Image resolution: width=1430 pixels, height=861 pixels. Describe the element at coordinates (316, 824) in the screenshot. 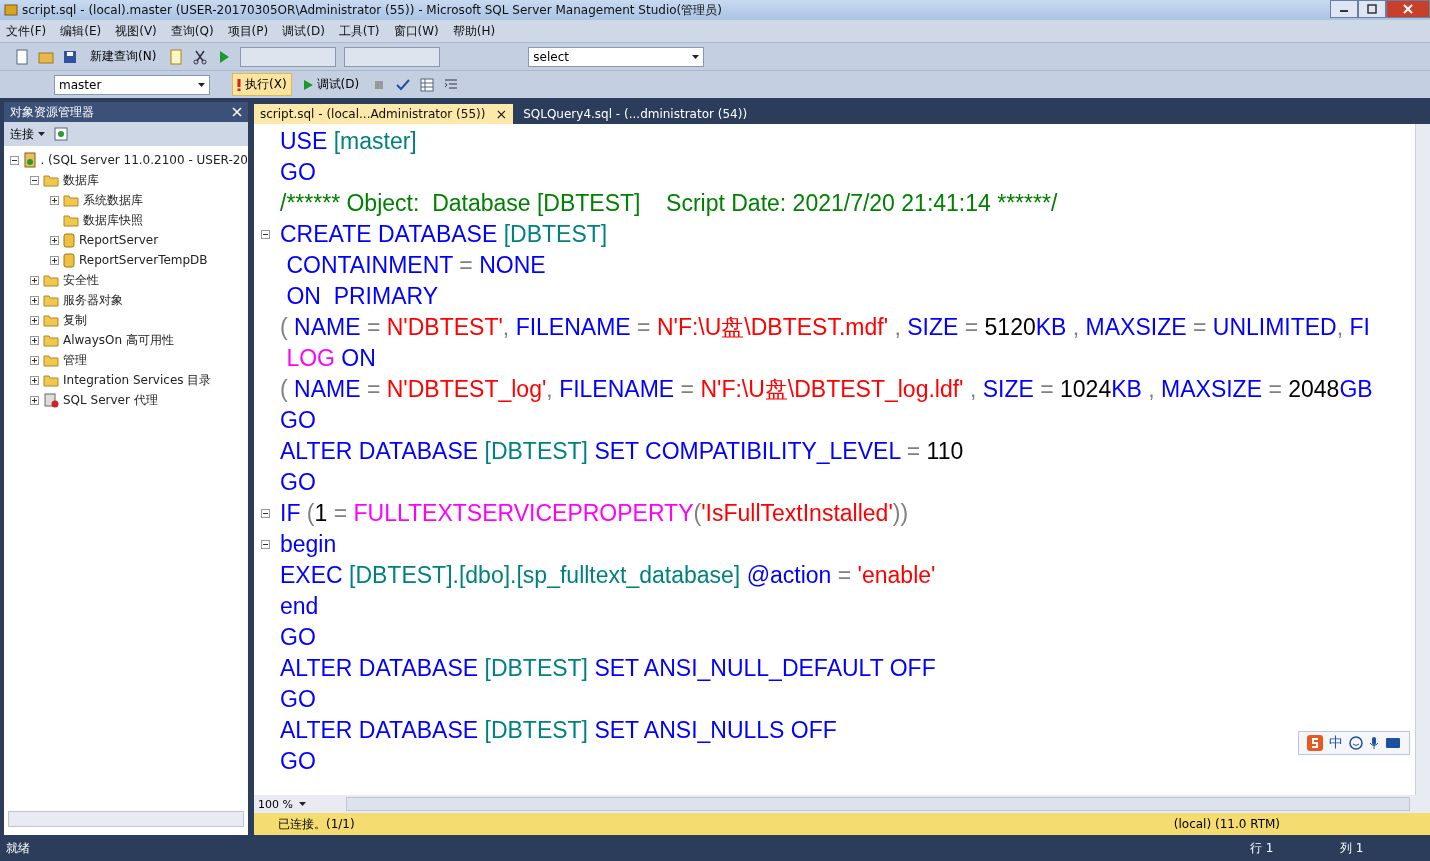

I see `connection-status: 已连接。(1/1)` at that location.